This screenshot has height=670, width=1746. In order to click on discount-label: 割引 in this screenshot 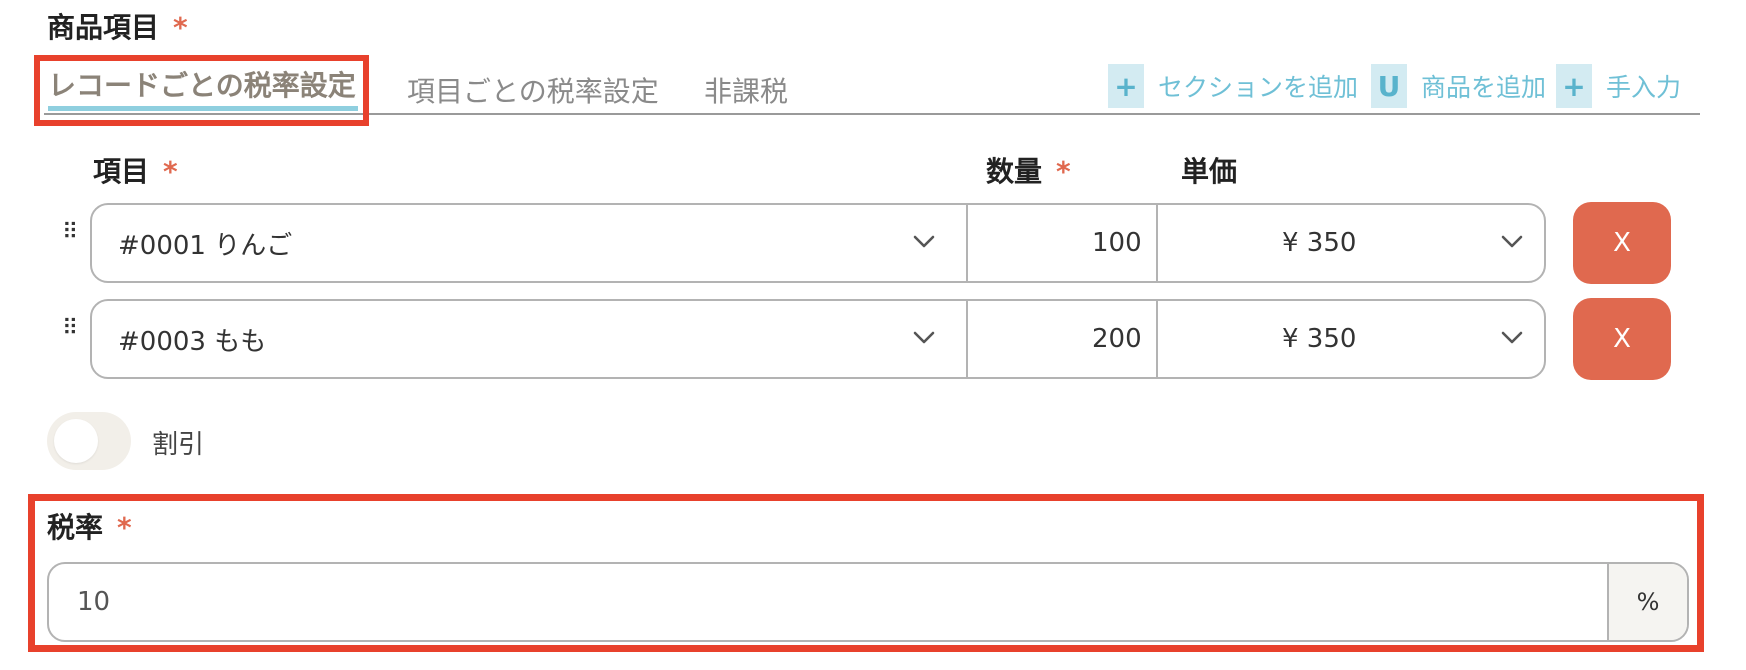, I will do `click(178, 445)`.